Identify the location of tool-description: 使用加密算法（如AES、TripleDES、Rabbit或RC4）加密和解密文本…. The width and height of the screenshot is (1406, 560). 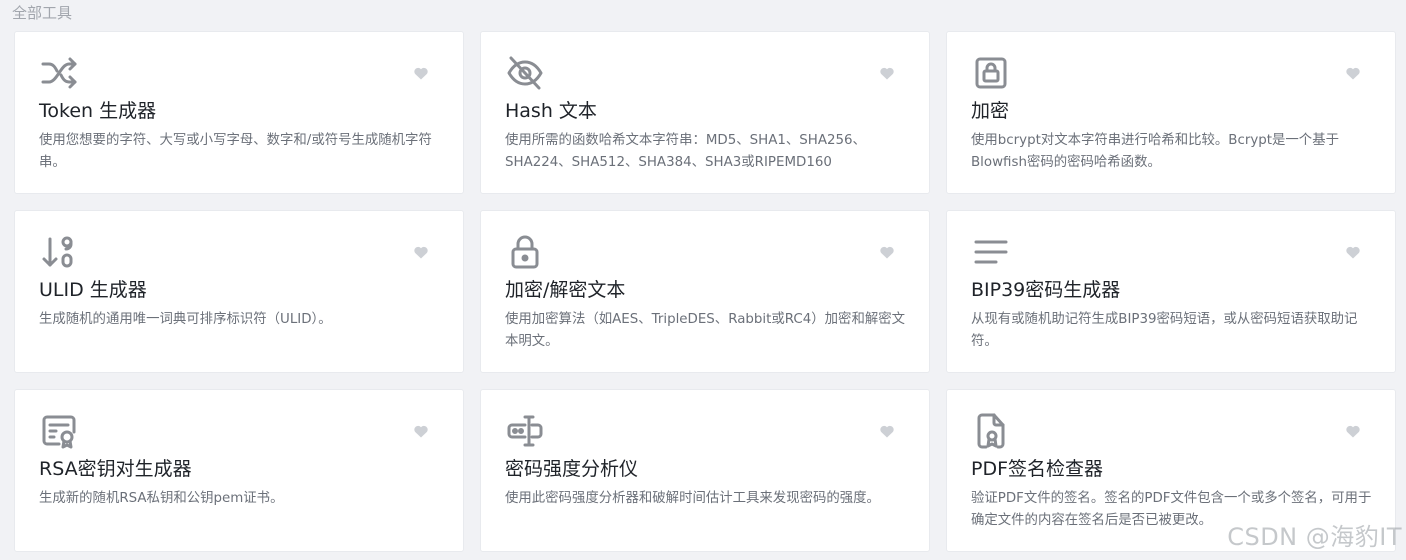
(705, 330).